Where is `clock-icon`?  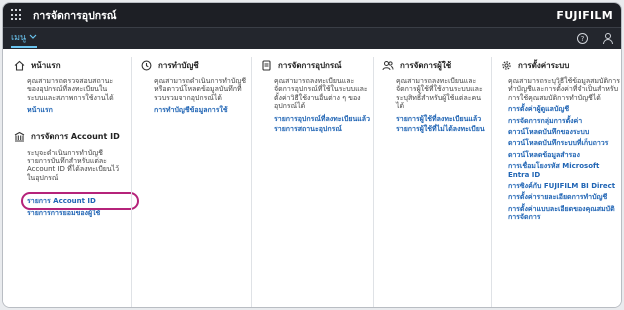
clock-icon is located at coordinates (146, 65).